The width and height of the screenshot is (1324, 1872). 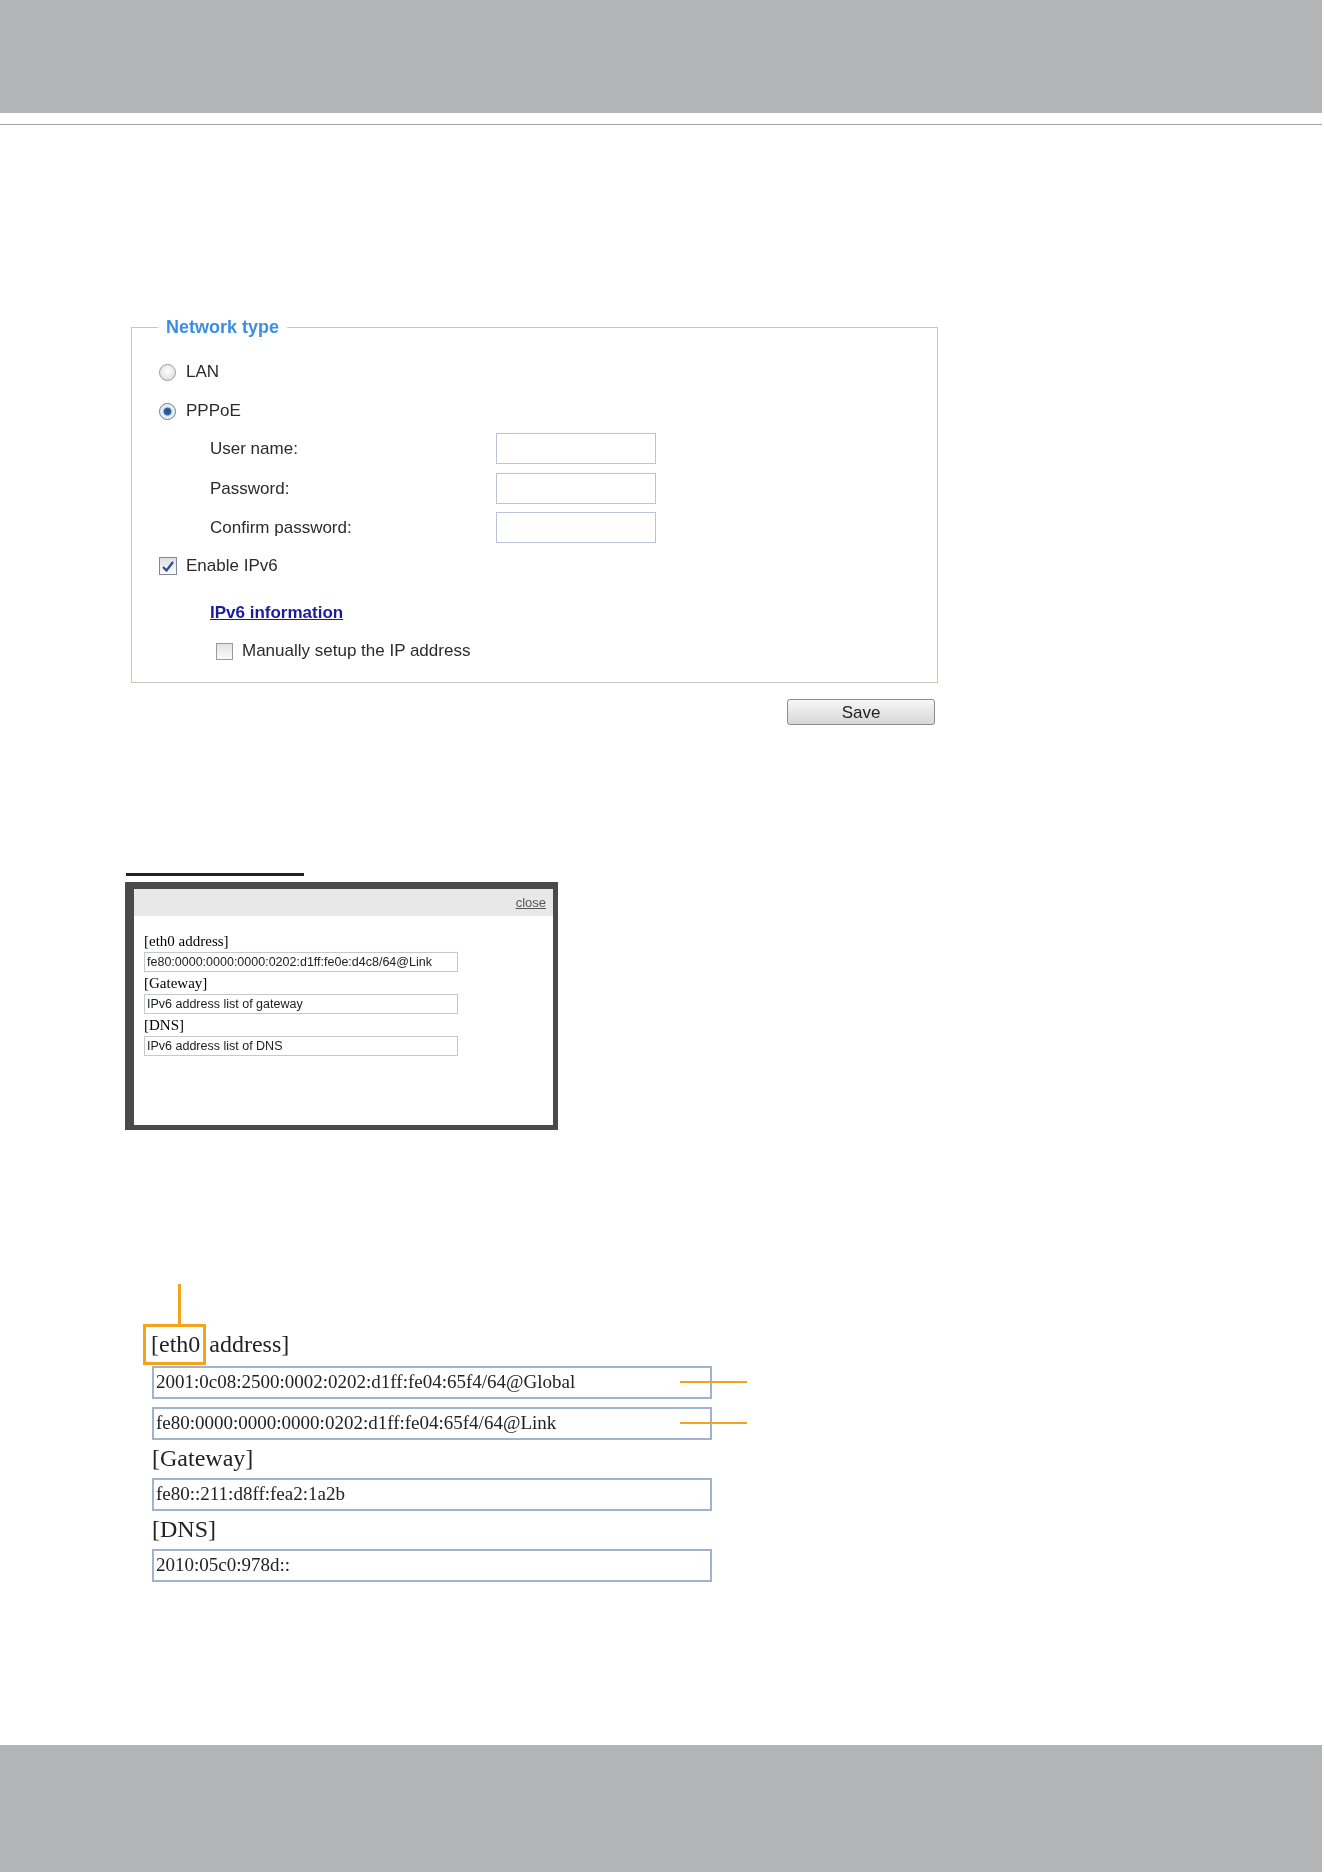 What do you see at coordinates (250, 488) in the screenshot?
I see `field-label: Password:` at bounding box center [250, 488].